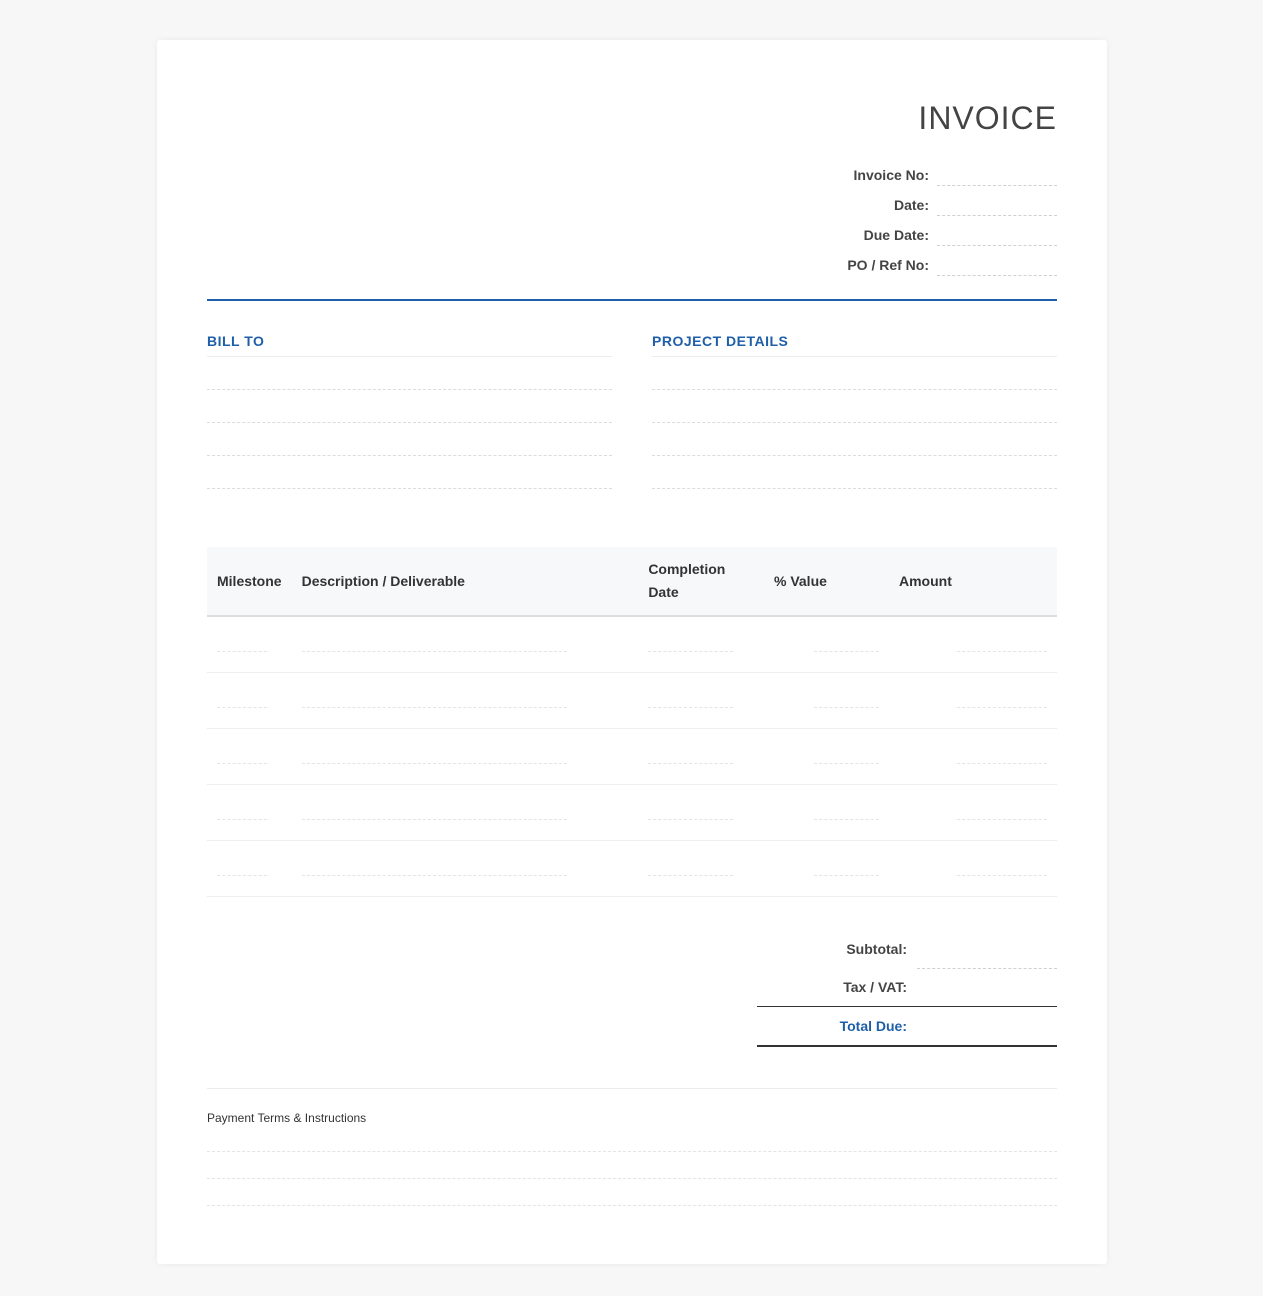 The height and width of the screenshot is (1296, 1263). What do you see at coordinates (997, 203) in the screenshot?
I see `date-field` at bounding box center [997, 203].